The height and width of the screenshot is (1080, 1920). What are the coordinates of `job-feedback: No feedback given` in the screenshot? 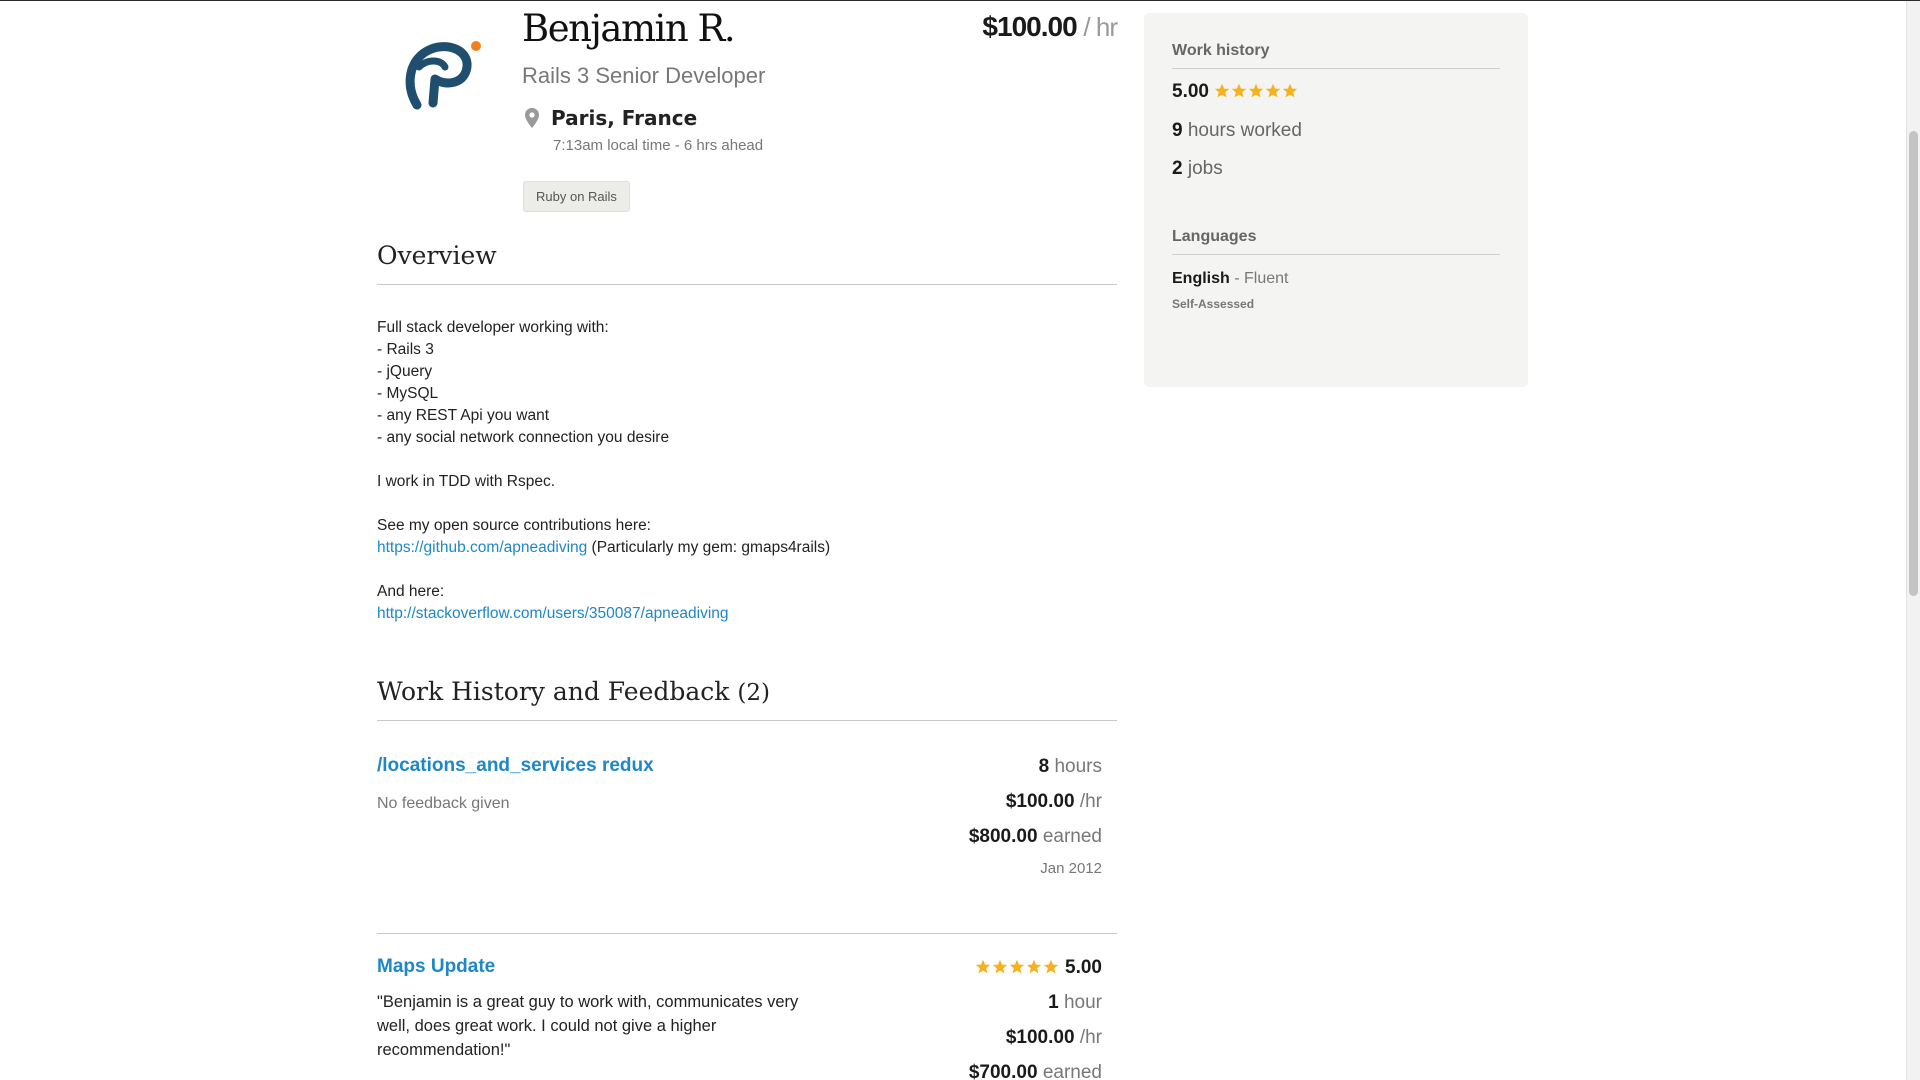 It's located at (443, 803).